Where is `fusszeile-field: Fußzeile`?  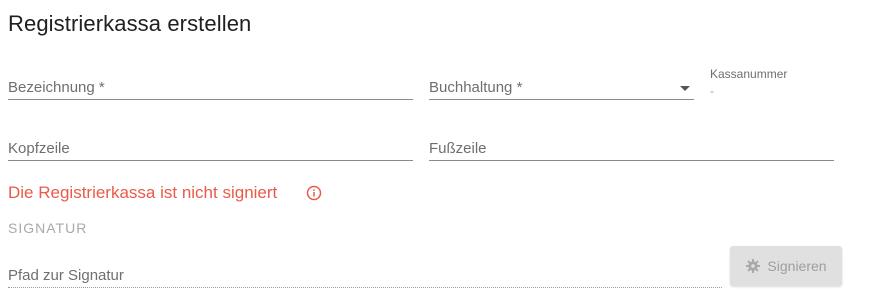
fusszeile-field: Fußzeile is located at coordinates (631, 146).